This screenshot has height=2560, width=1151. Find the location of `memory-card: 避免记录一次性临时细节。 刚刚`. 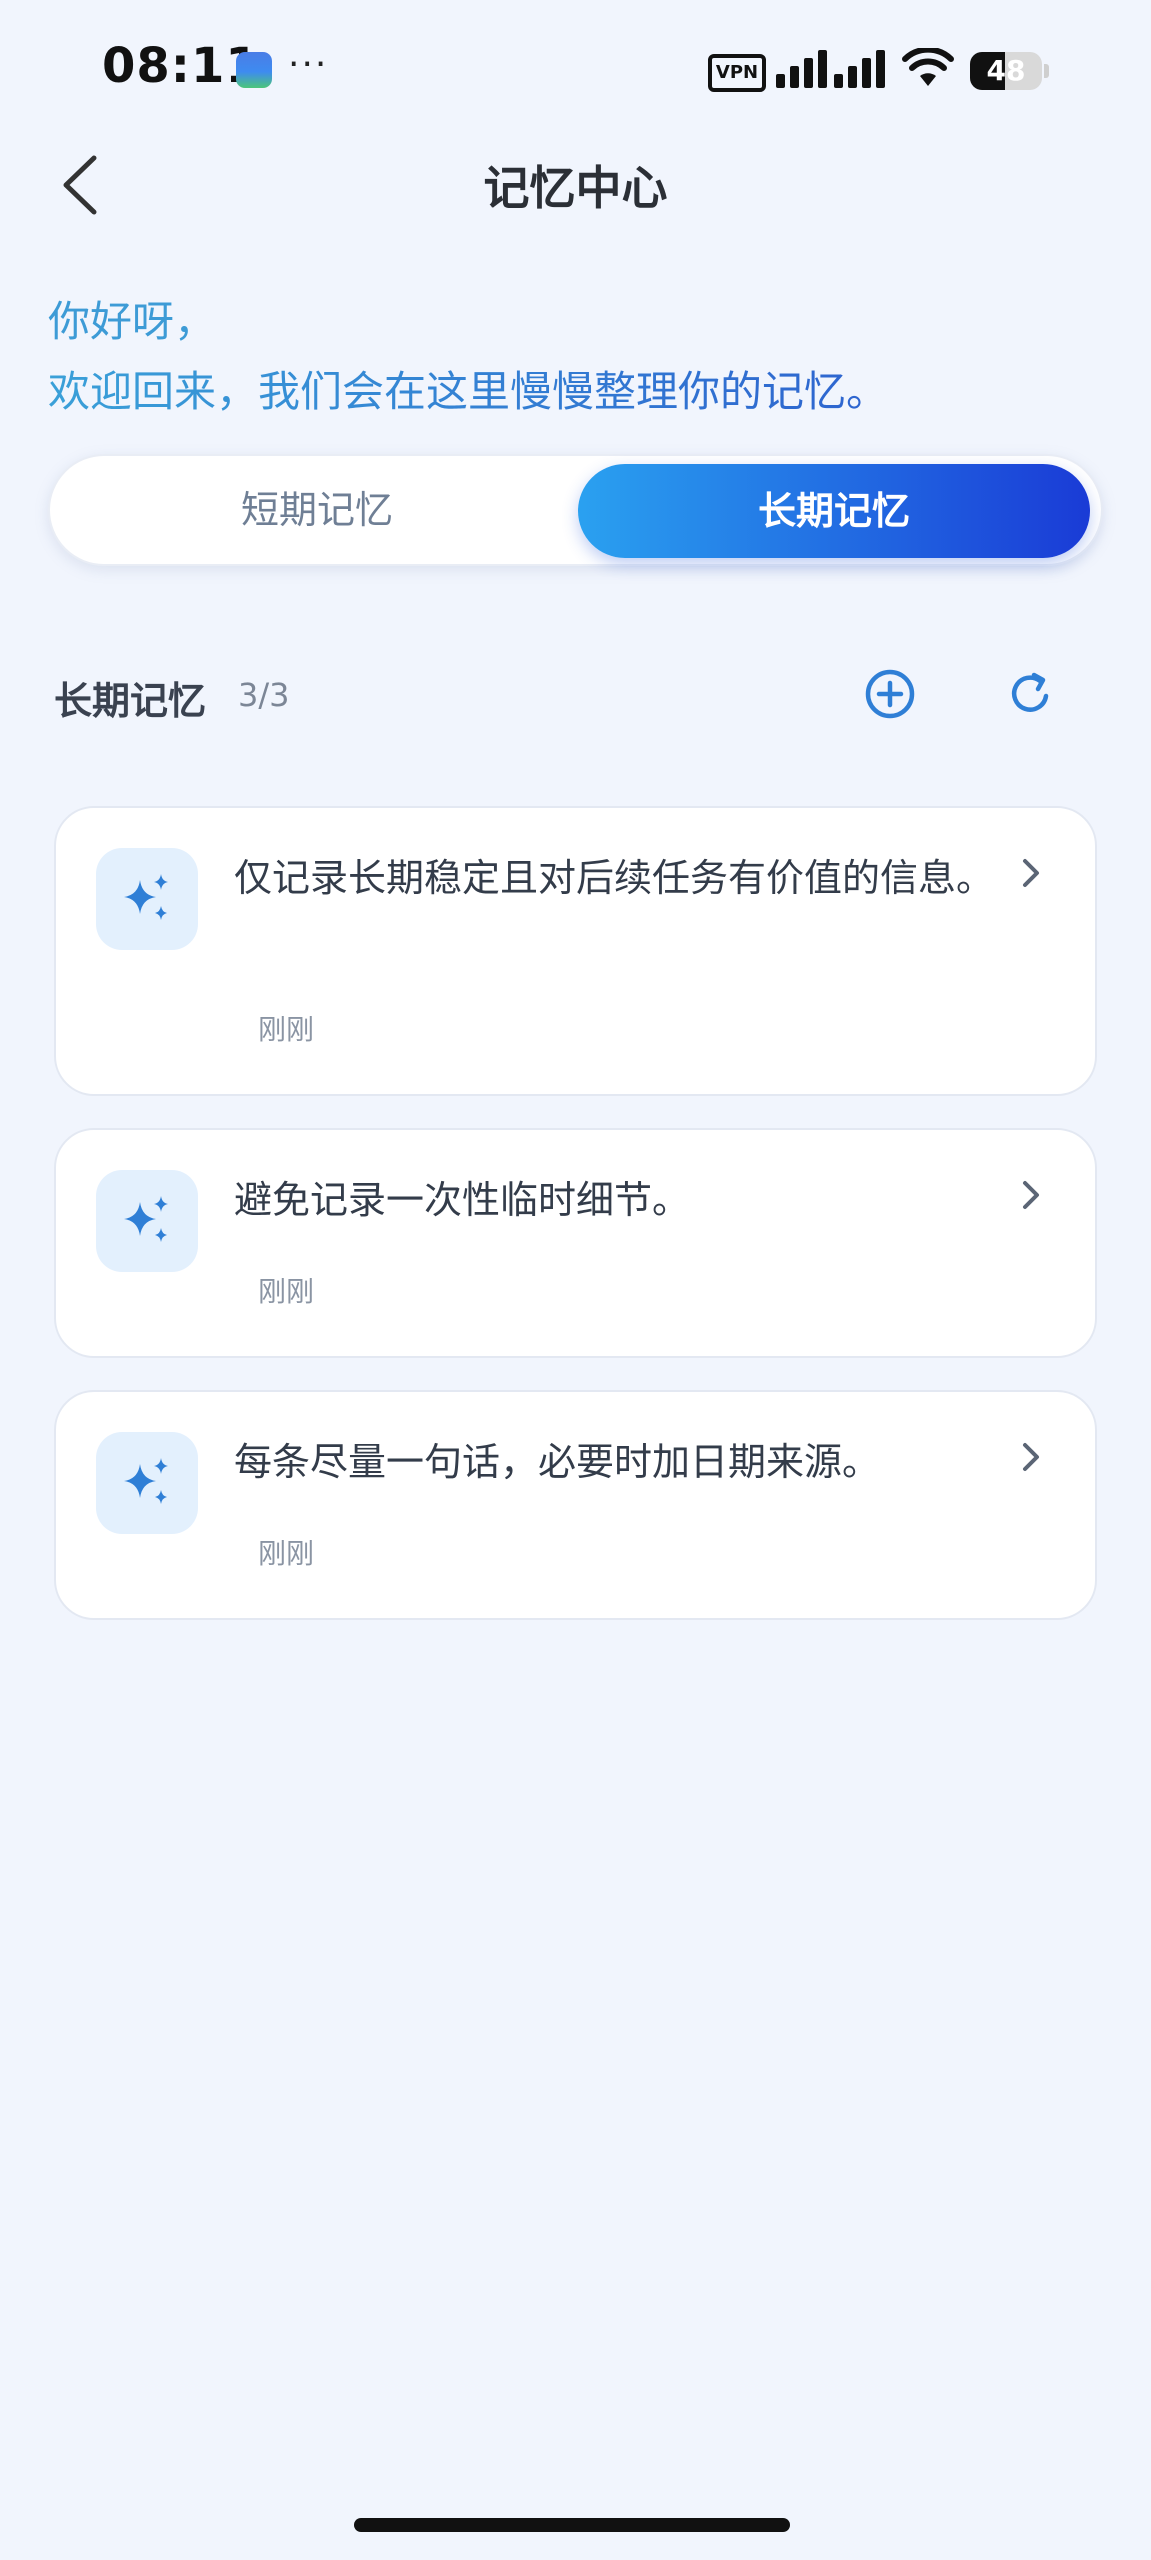

memory-card: 避免记录一次性临时细节。 刚刚 is located at coordinates (575, 1243).